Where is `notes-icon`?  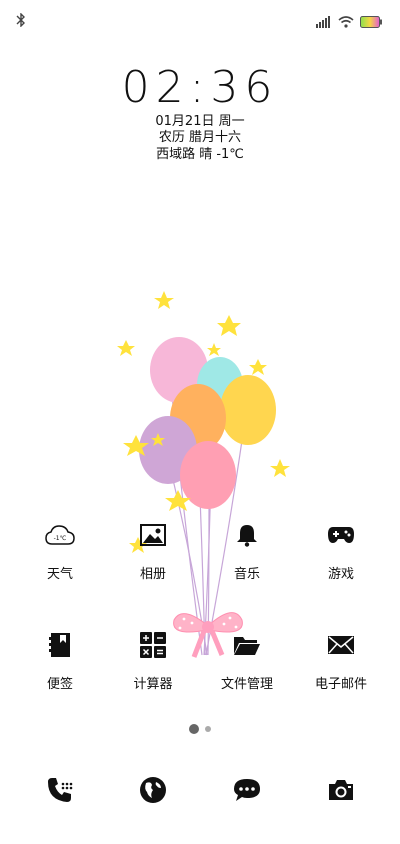
notes-icon is located at coordinates (60, 645).